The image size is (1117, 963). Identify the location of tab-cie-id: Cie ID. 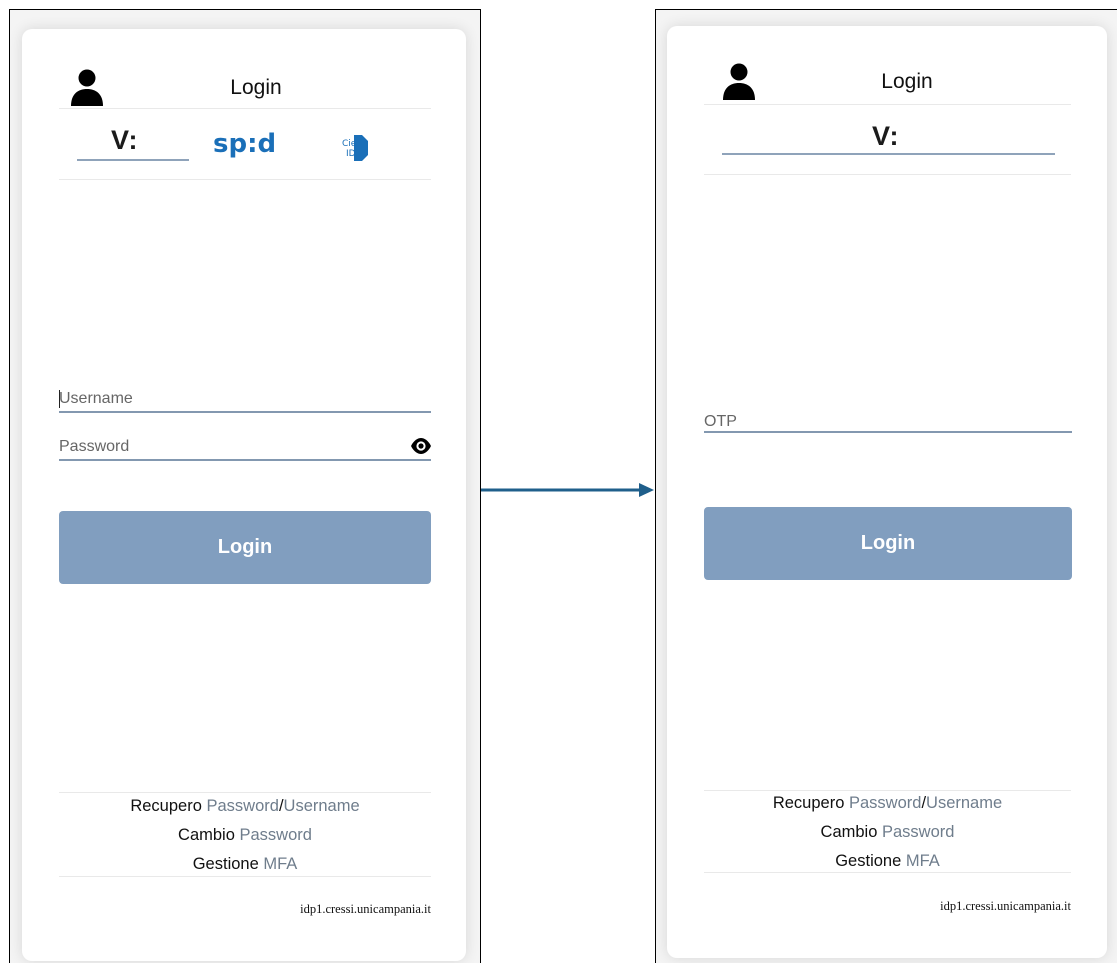
(355, 148).